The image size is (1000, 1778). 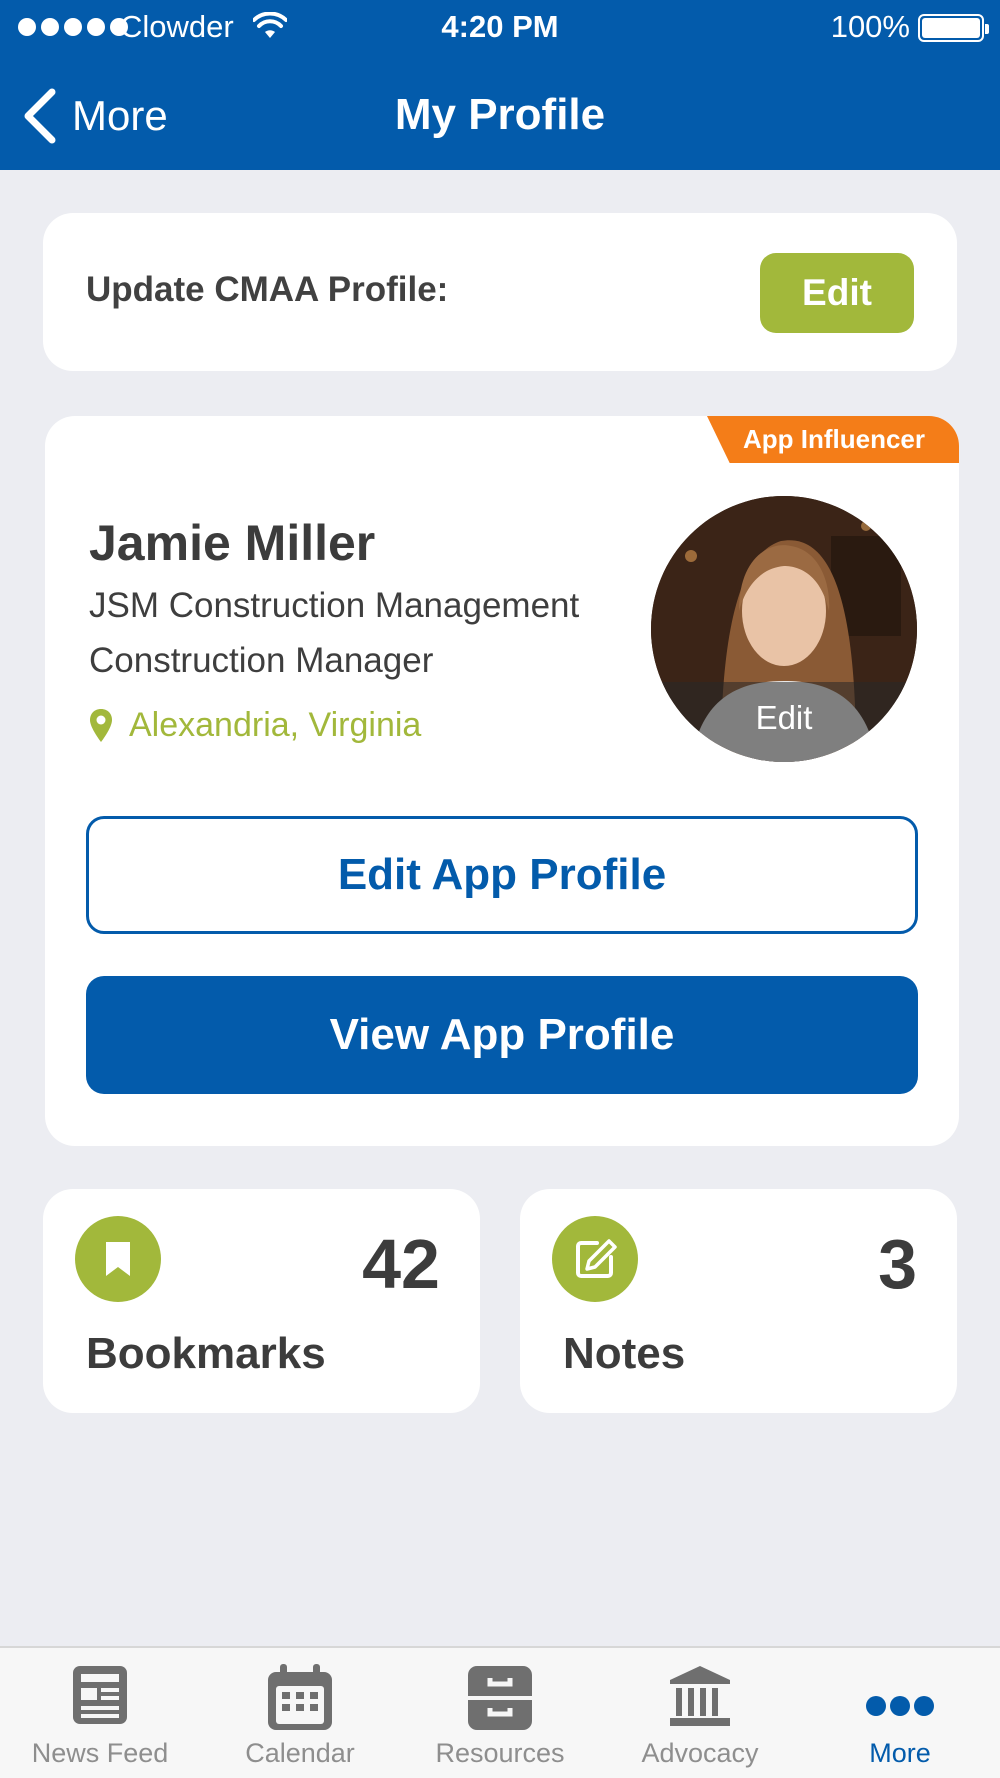 I want to click on page-title: My Profile, so click(x=500, y=114).